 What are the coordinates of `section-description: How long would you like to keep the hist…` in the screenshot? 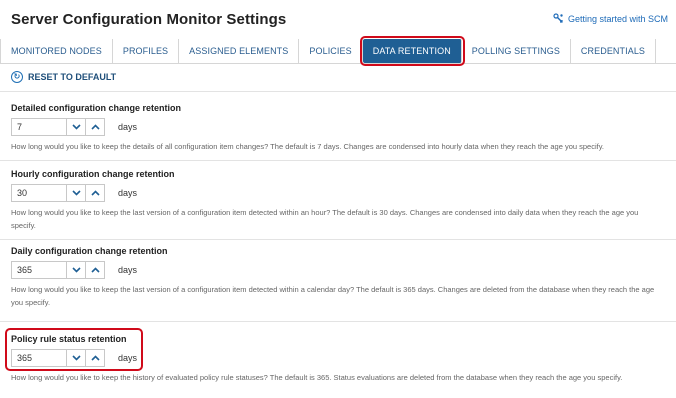 It's located at (317, 377).